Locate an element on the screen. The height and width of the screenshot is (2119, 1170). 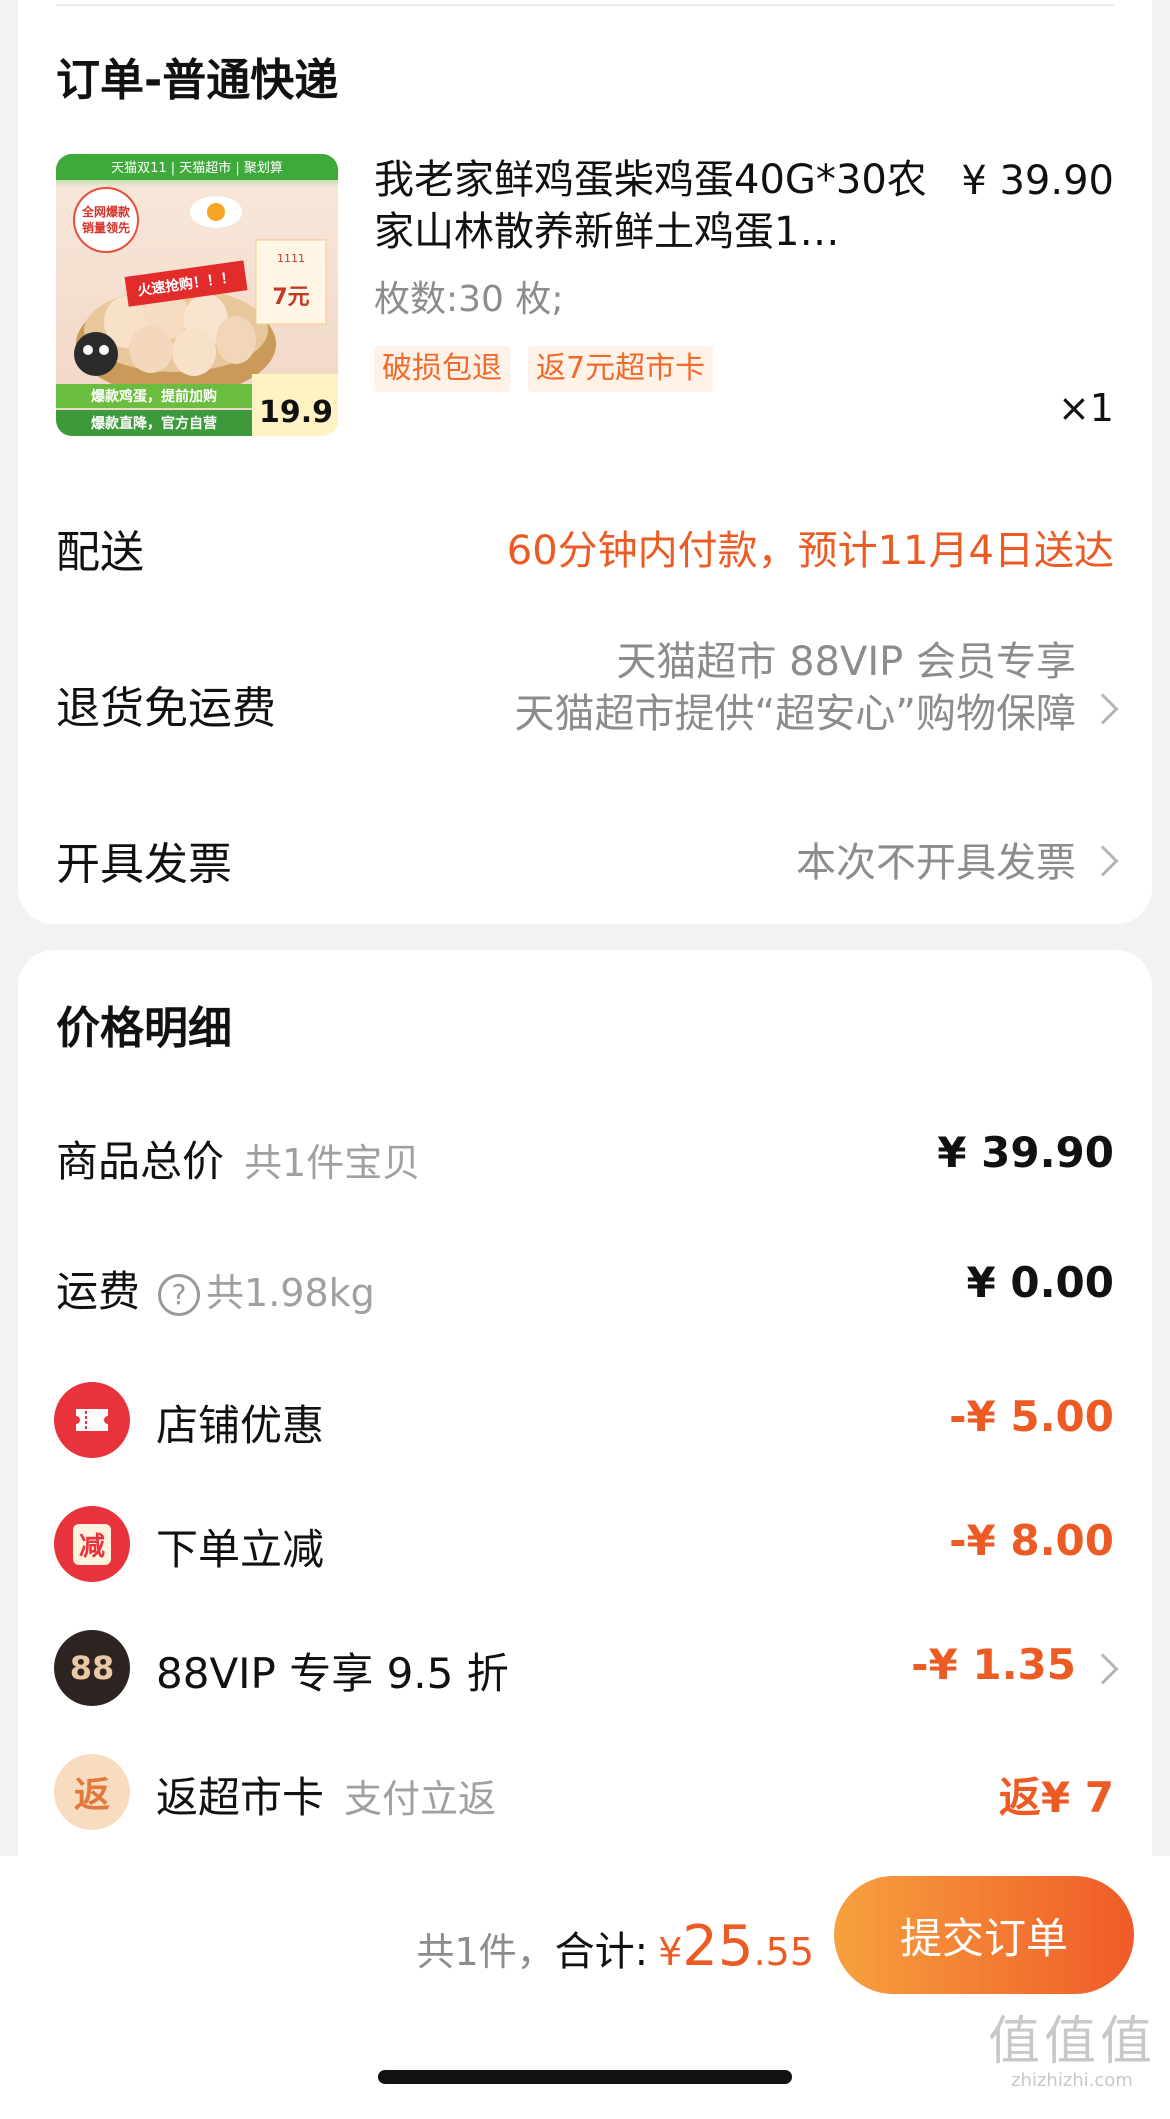
rebate-label: 返超市卡 支付立返 is located at coordinates (326, 1794).